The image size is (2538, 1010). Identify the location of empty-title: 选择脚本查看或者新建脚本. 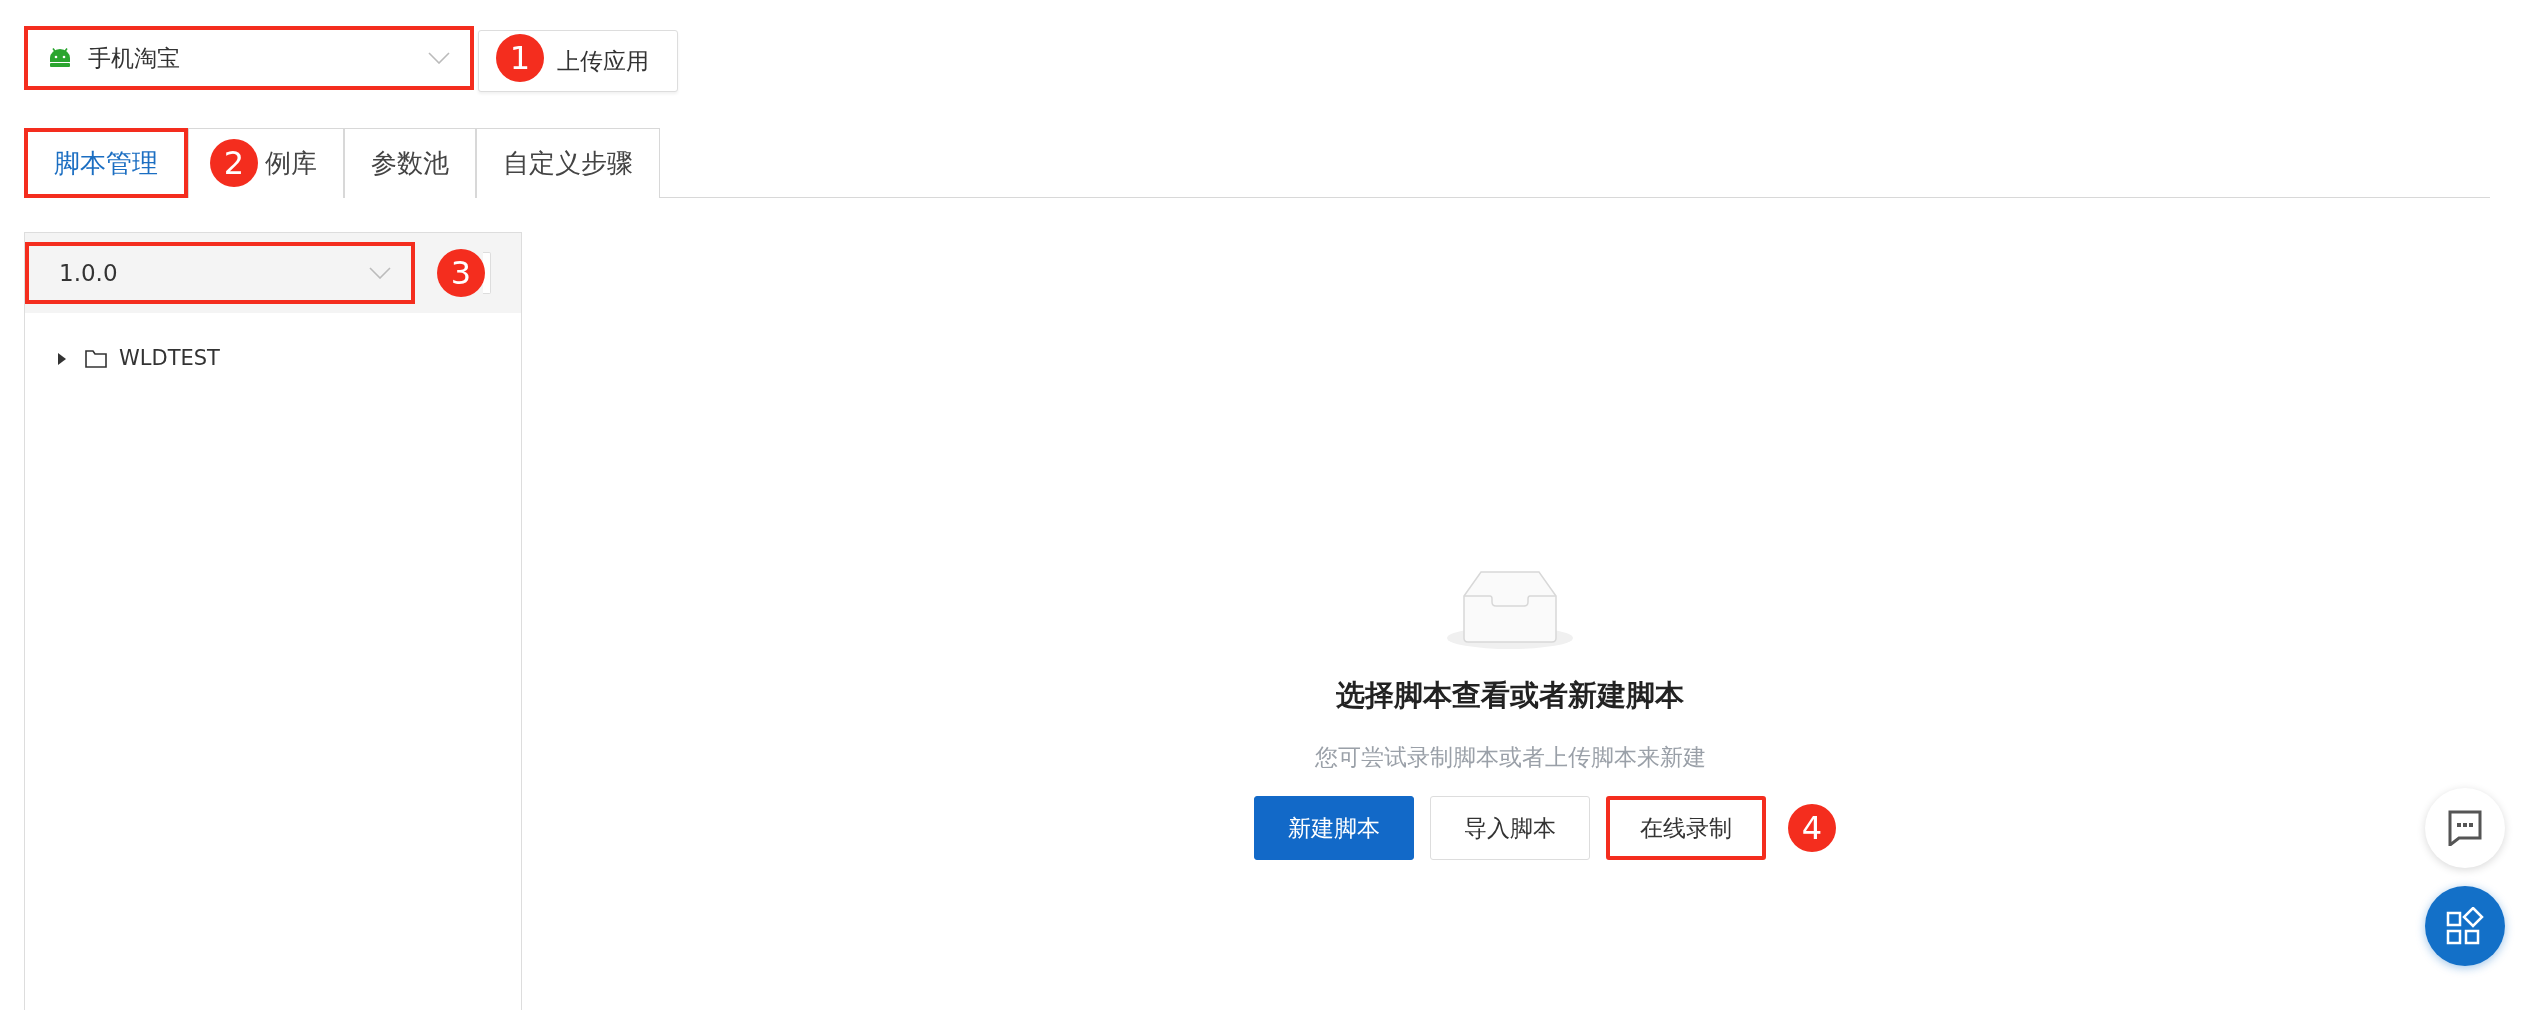
(1510, 695).